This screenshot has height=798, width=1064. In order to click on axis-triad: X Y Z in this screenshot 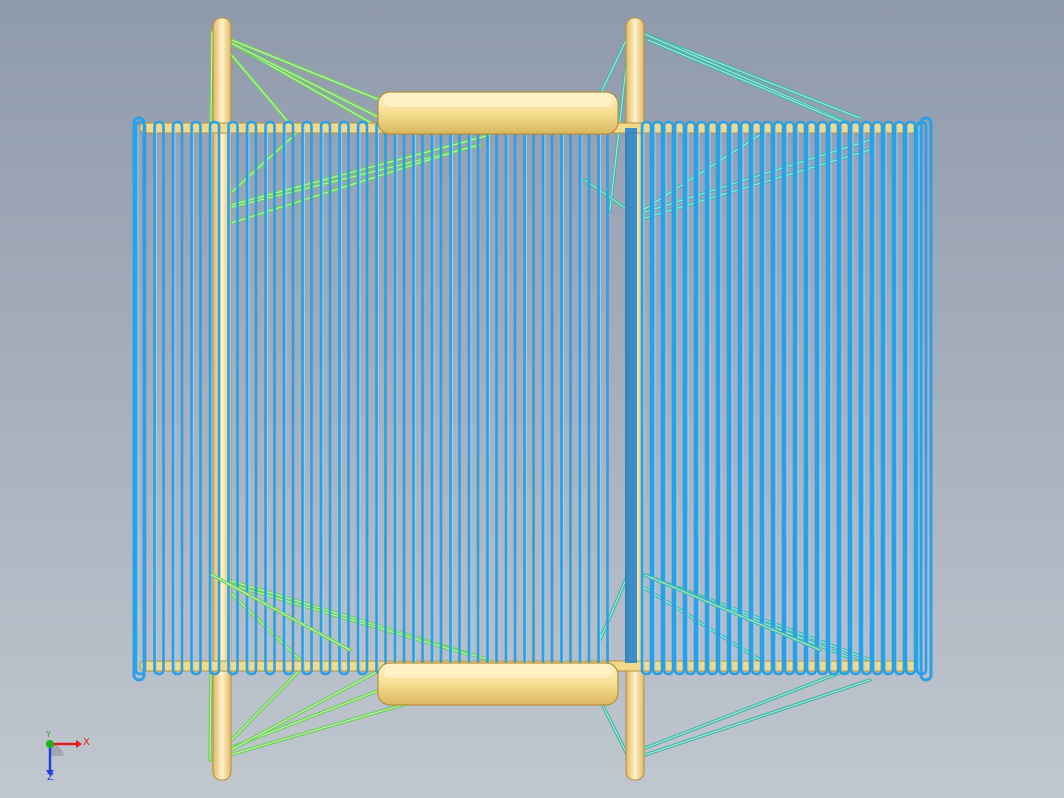, I will do `click(70, 756)`.